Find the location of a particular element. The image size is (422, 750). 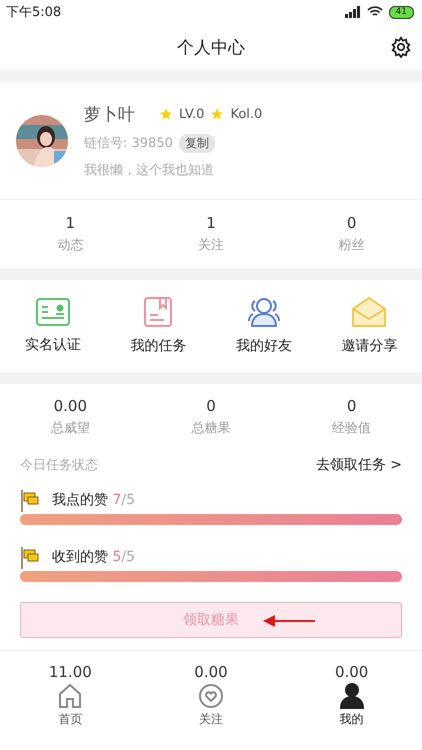

tab-item: 我的 is located at coordinates (352, 705).